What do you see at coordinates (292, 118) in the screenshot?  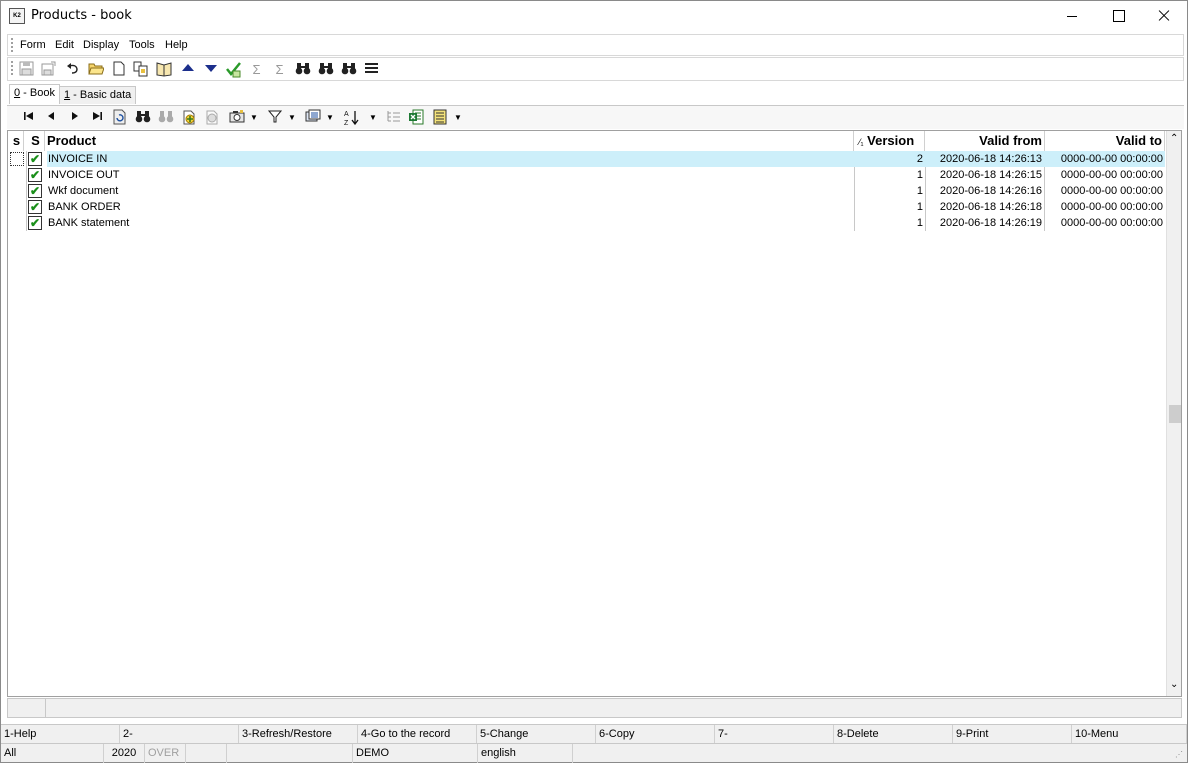 I see `filter-dropdown-icon: ▼` at bounding box center [292, 118].